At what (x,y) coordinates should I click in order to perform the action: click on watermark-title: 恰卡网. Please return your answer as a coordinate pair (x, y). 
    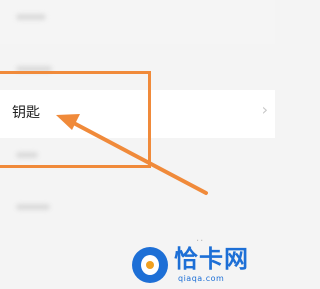
    Looking at the image, I should click on (211, 259).